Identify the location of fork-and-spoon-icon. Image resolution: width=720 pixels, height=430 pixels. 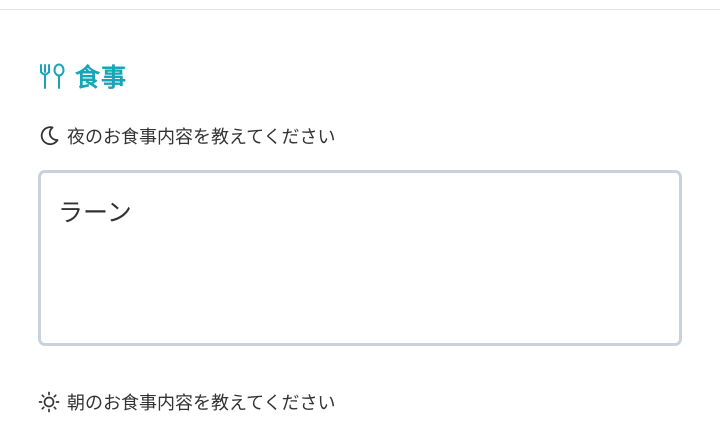
(52, 76).